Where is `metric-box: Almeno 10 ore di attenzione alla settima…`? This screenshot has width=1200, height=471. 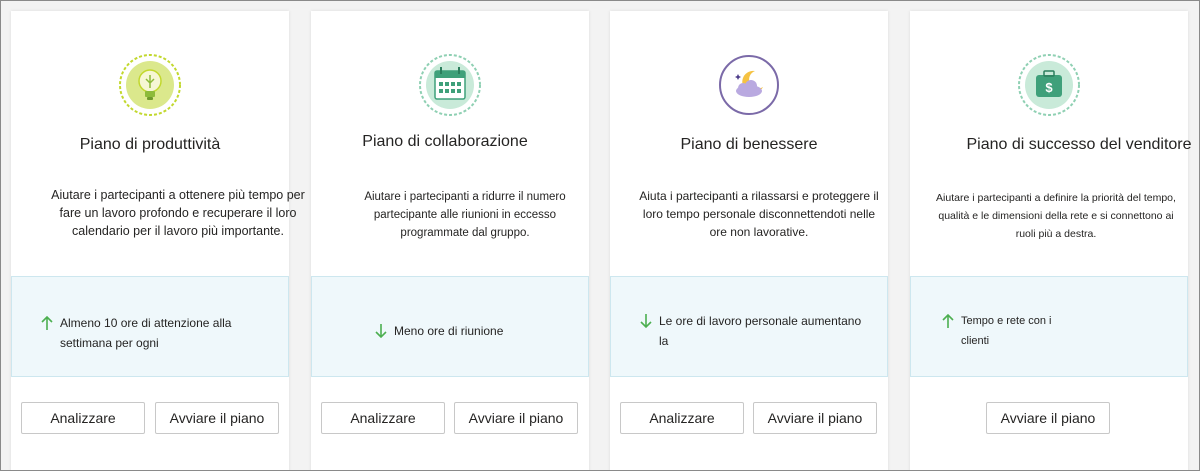
metric-box: Almeno 10 ore di attenzione alla settima… is located at coordinates (150, 326).